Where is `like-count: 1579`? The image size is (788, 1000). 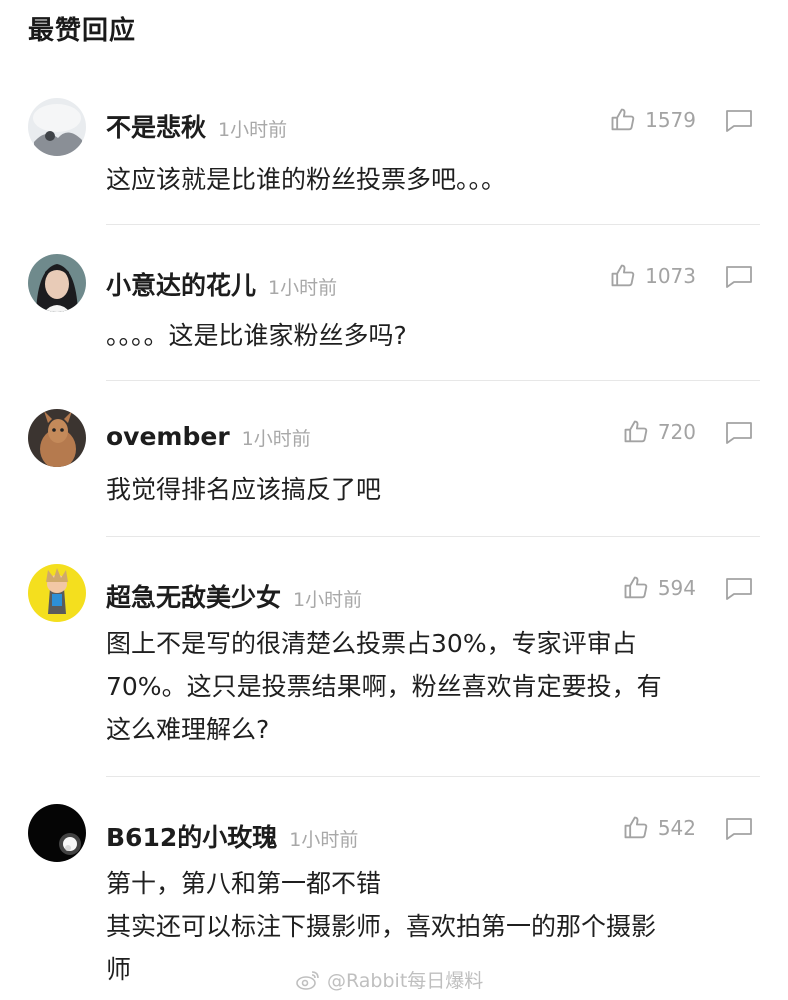
like-count: 1579 is located at coordinates (670, 120).